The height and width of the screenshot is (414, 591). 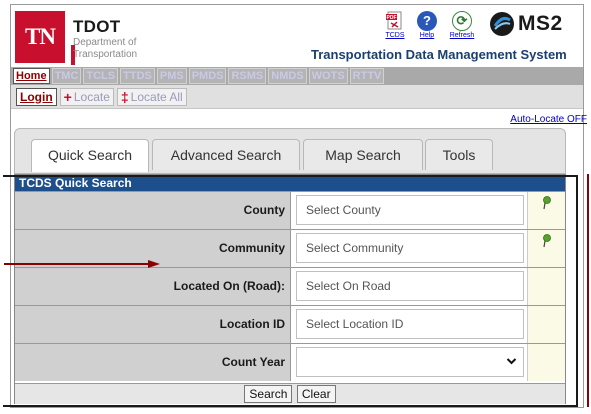 I want to click on ms2-logo-icon, so click(x=502, y=24).